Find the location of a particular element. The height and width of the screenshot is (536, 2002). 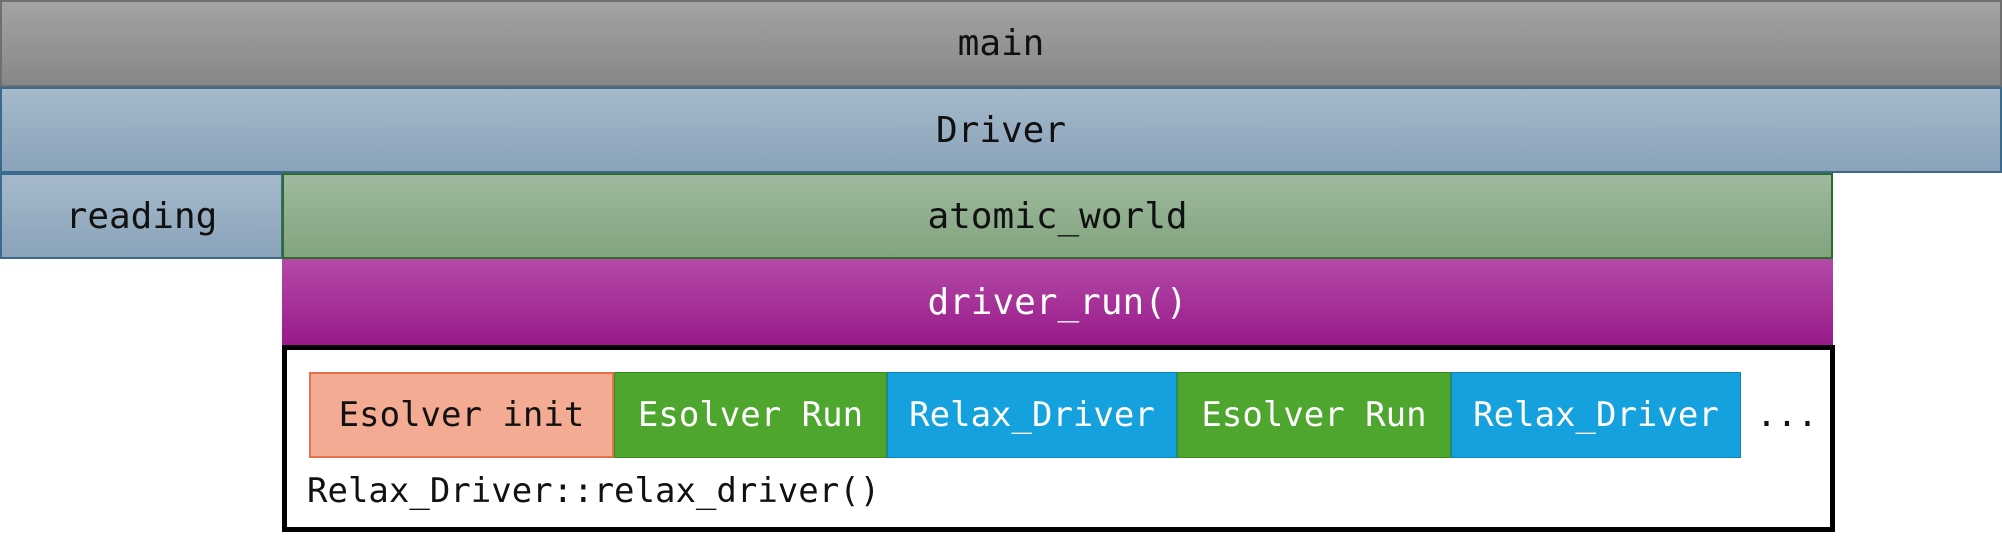

layer-driver-run: driver_run() is located at coordinates (1057, 302).